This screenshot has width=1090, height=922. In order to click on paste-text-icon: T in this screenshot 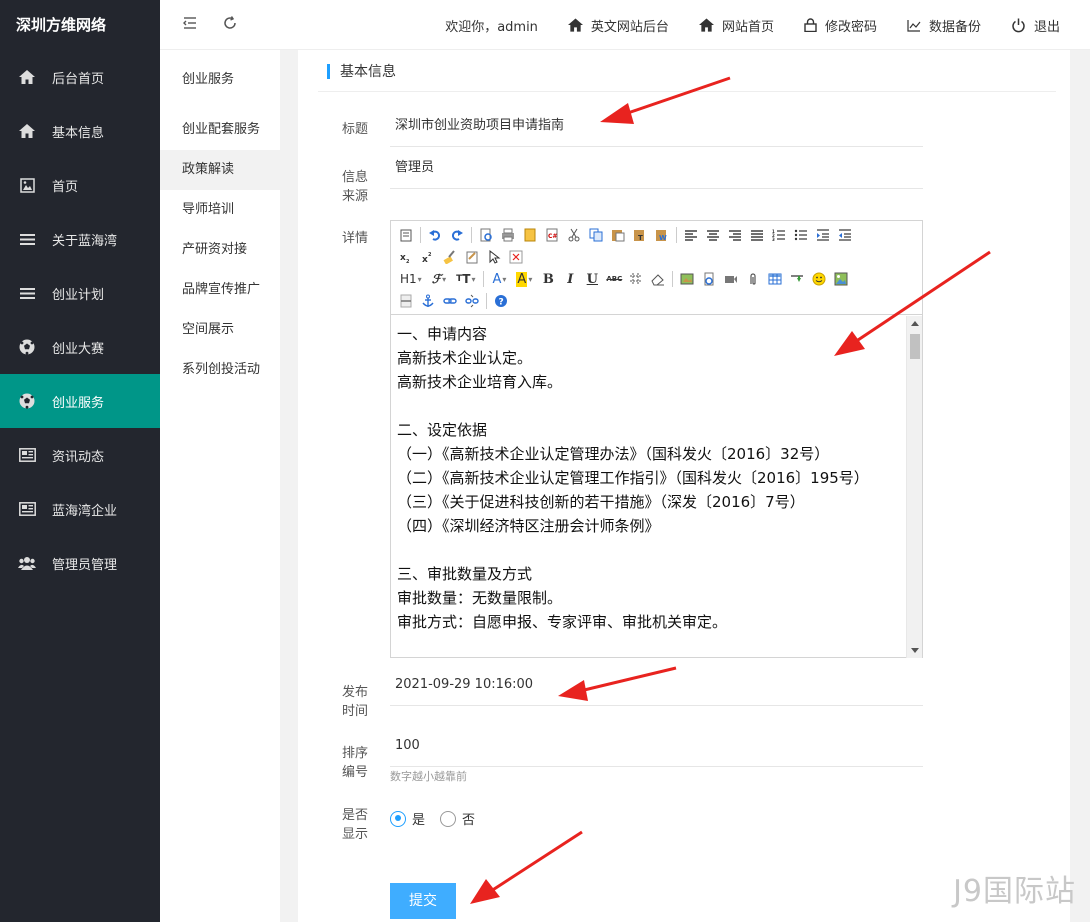, I will do `click(640, 235)`.